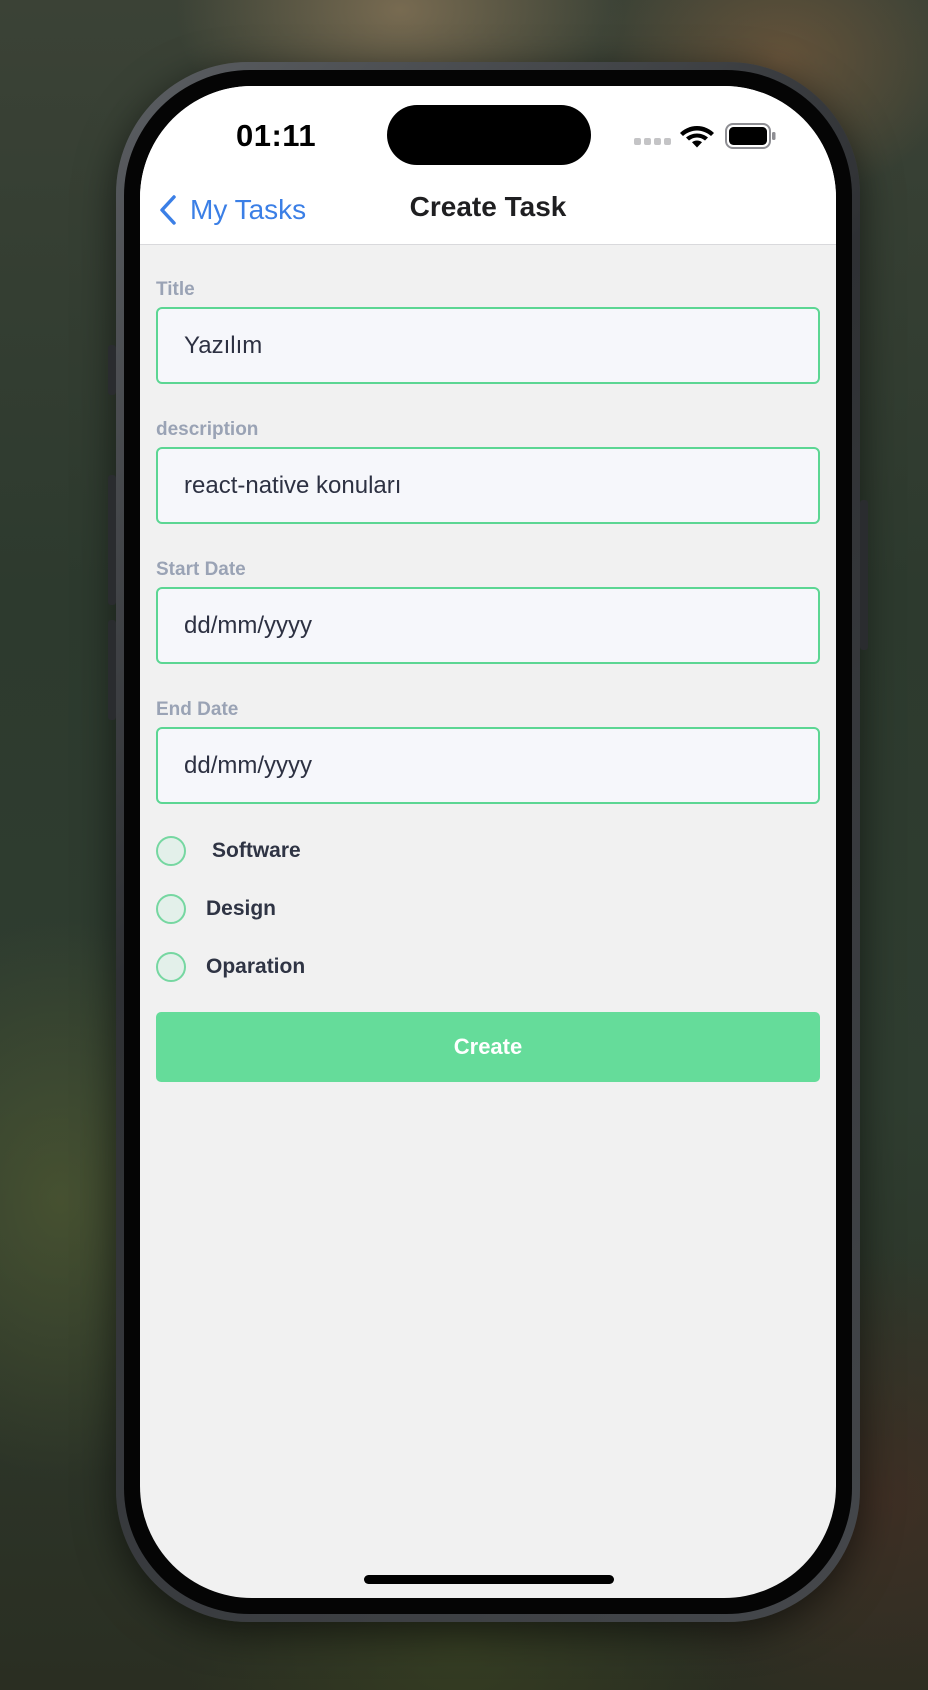 This screenshot has width=928, height=1690. Describe the element at coordinates (654, 141) in the screenshot. I see `cellular-signal-icon` at that location.